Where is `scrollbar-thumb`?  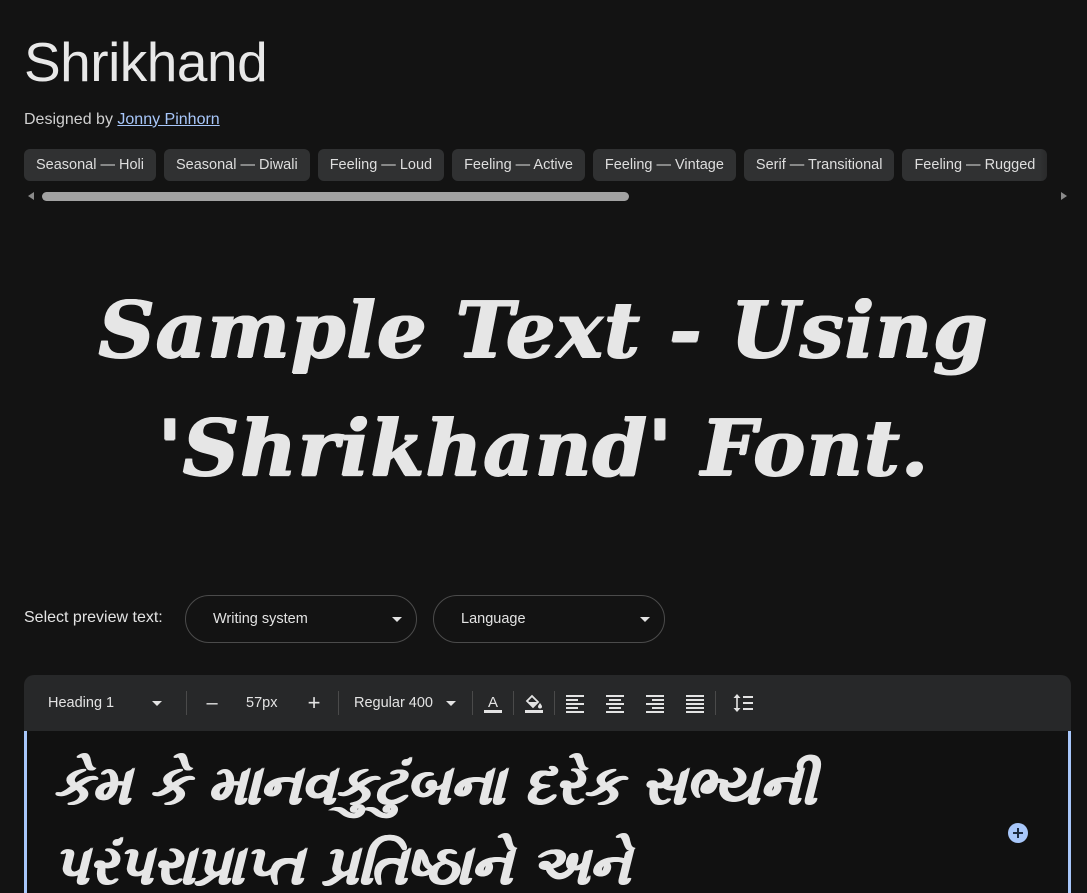
scrollbar-thumb is located at coordinates (335, 196).